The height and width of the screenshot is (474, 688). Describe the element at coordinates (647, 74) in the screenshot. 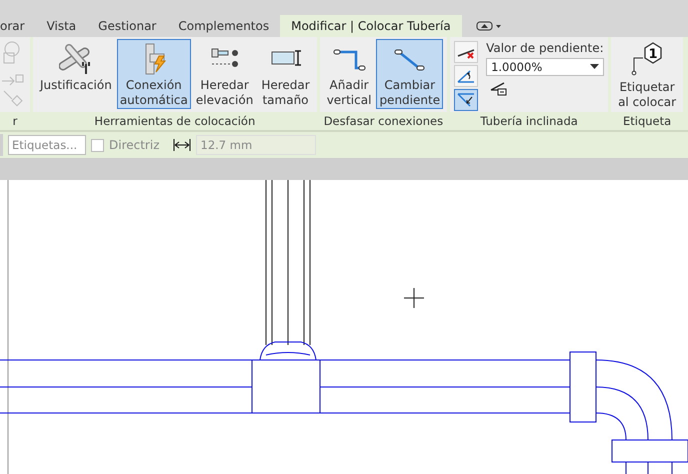

I see `tag-on-placement-button: 1 Etiquetar al colocar` at that location.